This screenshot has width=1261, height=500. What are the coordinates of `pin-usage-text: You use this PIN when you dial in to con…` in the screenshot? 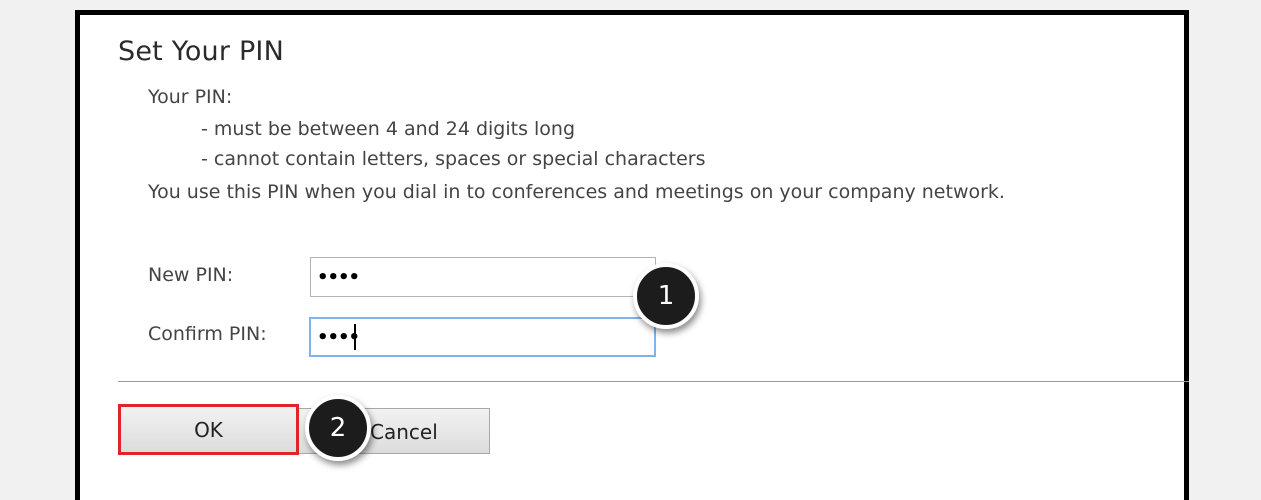 It's located at (576, 192).